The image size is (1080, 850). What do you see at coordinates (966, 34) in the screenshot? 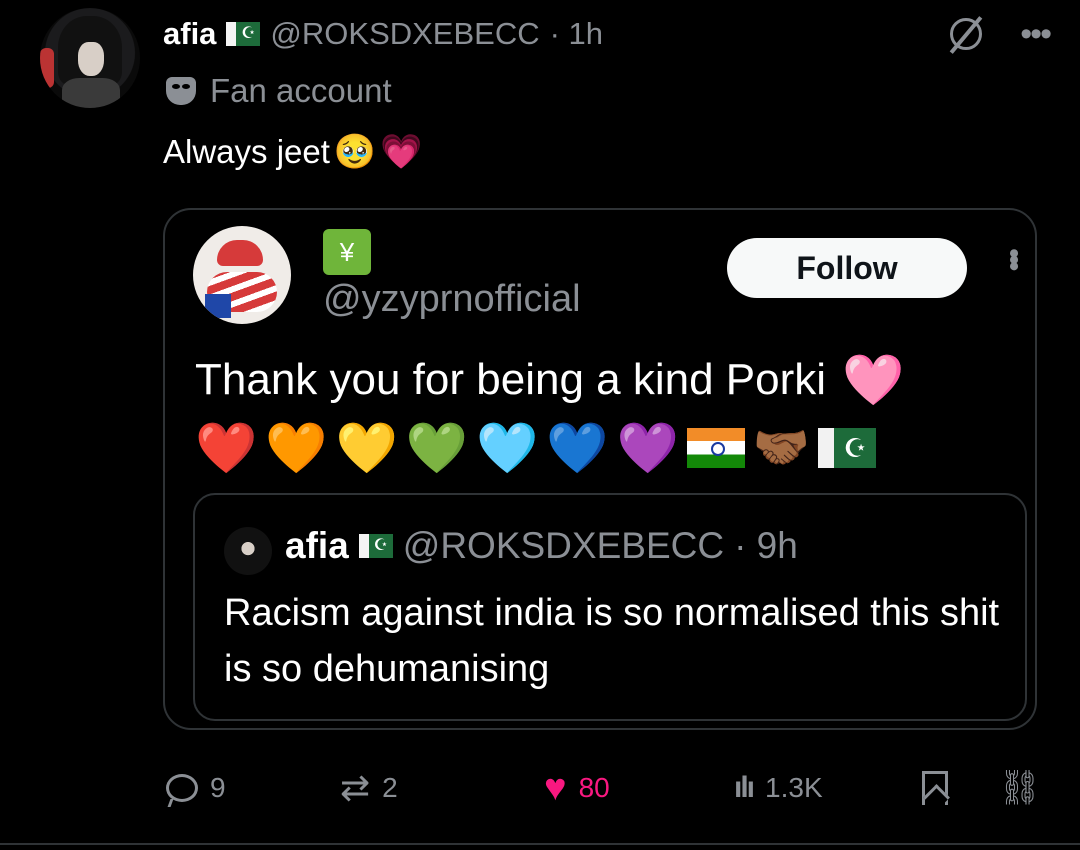
I see `grok-icon` at bounding box center [966, 34].